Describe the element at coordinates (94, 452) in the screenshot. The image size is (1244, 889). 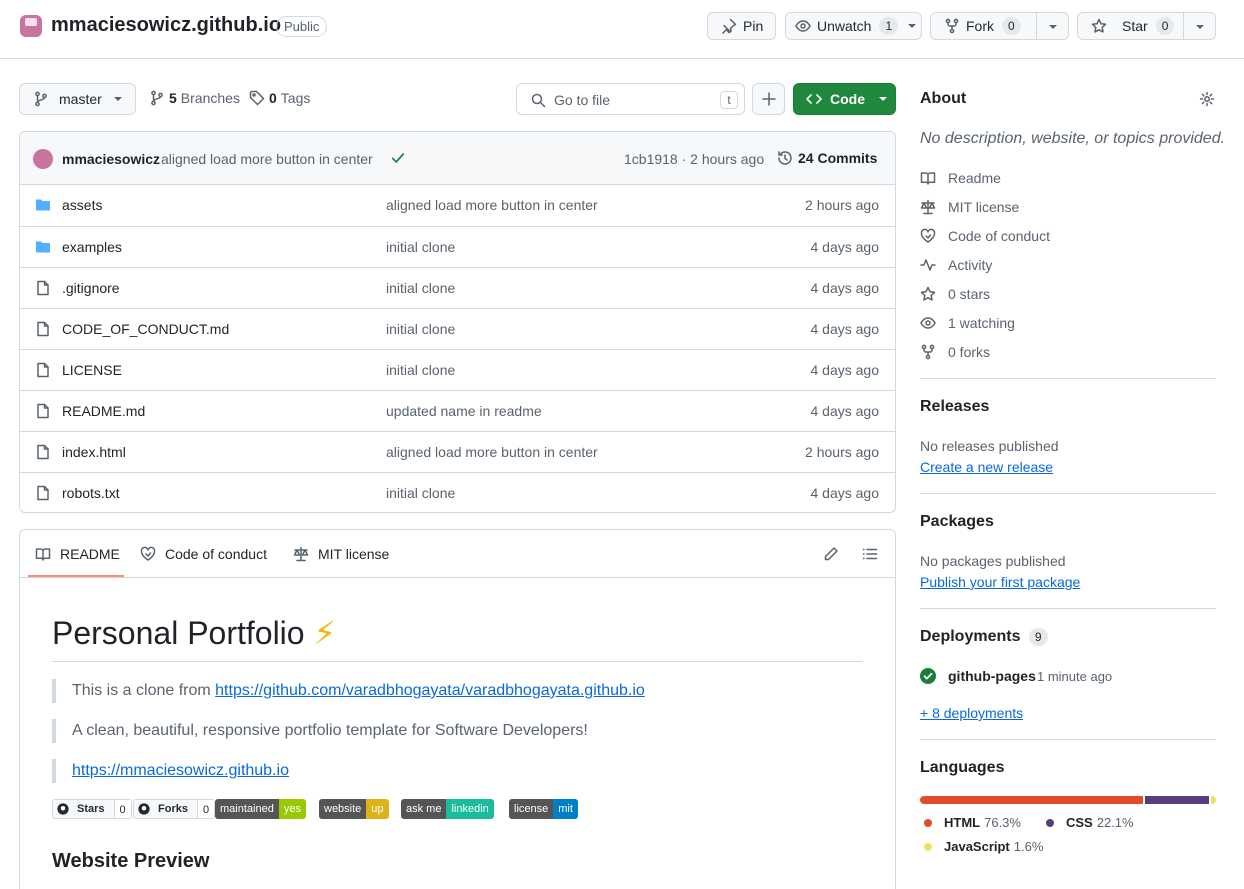
I see `file-name: index.html` at that location.